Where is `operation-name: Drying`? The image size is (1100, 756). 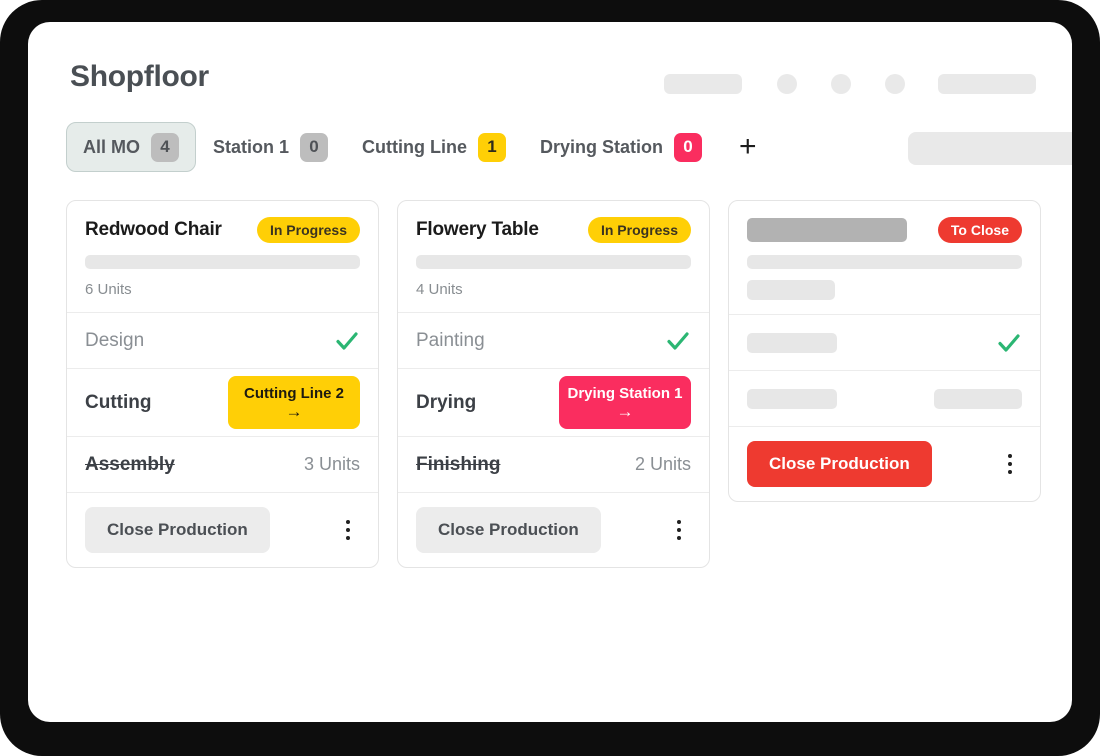 operation-name: Drying is located at coordinates (446, 402).